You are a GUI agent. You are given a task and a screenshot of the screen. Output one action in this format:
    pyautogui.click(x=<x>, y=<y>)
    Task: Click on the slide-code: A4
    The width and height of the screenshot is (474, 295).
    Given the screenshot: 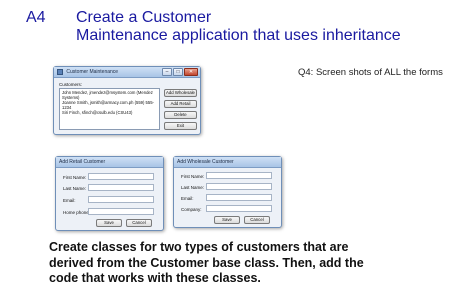 What is the action you would take?
    pyautogui.click(x=36, y=17)
    